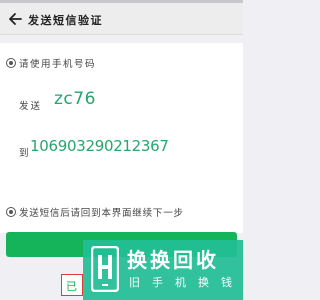  Describe the element at coordinates (186, 282) in the screenshot. I see `brand-slogan: 旧手机换钱` at that location.